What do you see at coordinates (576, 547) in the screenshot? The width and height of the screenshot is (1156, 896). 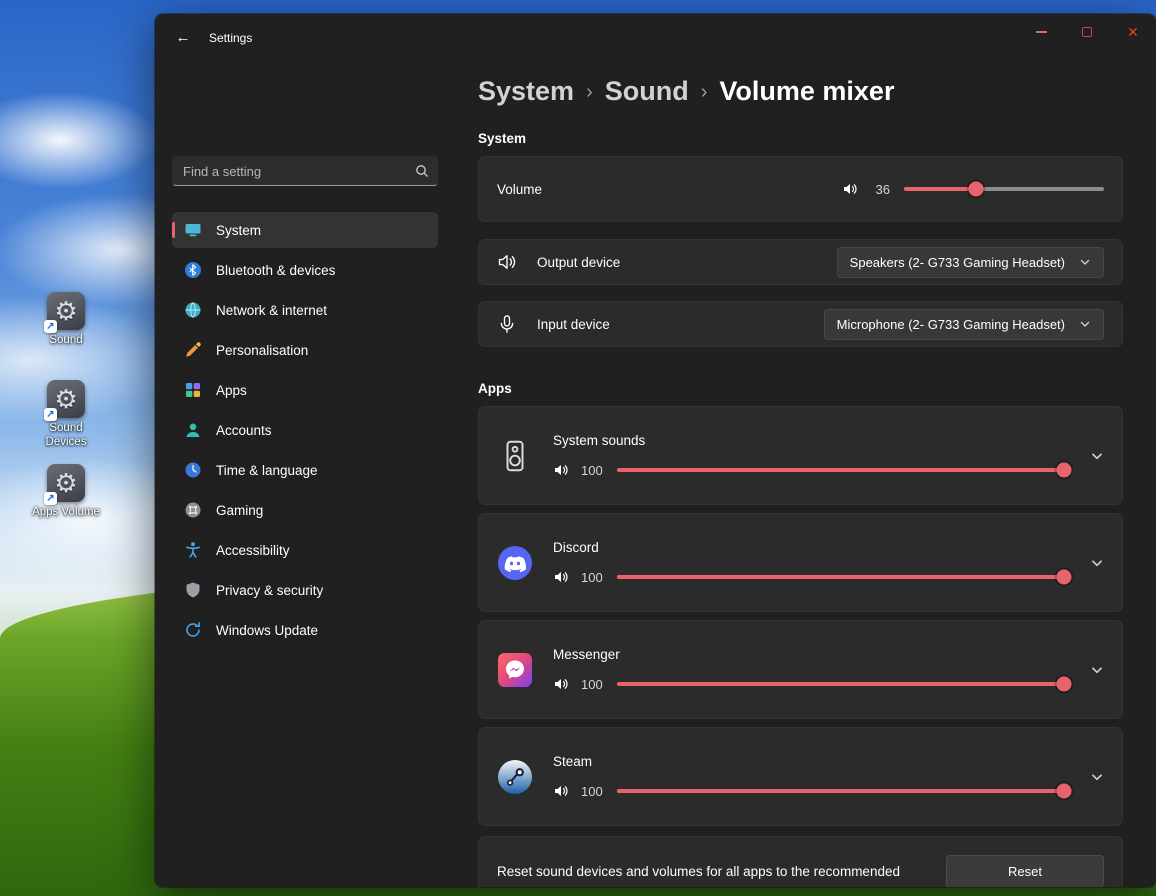 I see `app-name: Discord` at bounding box center [576, 547].